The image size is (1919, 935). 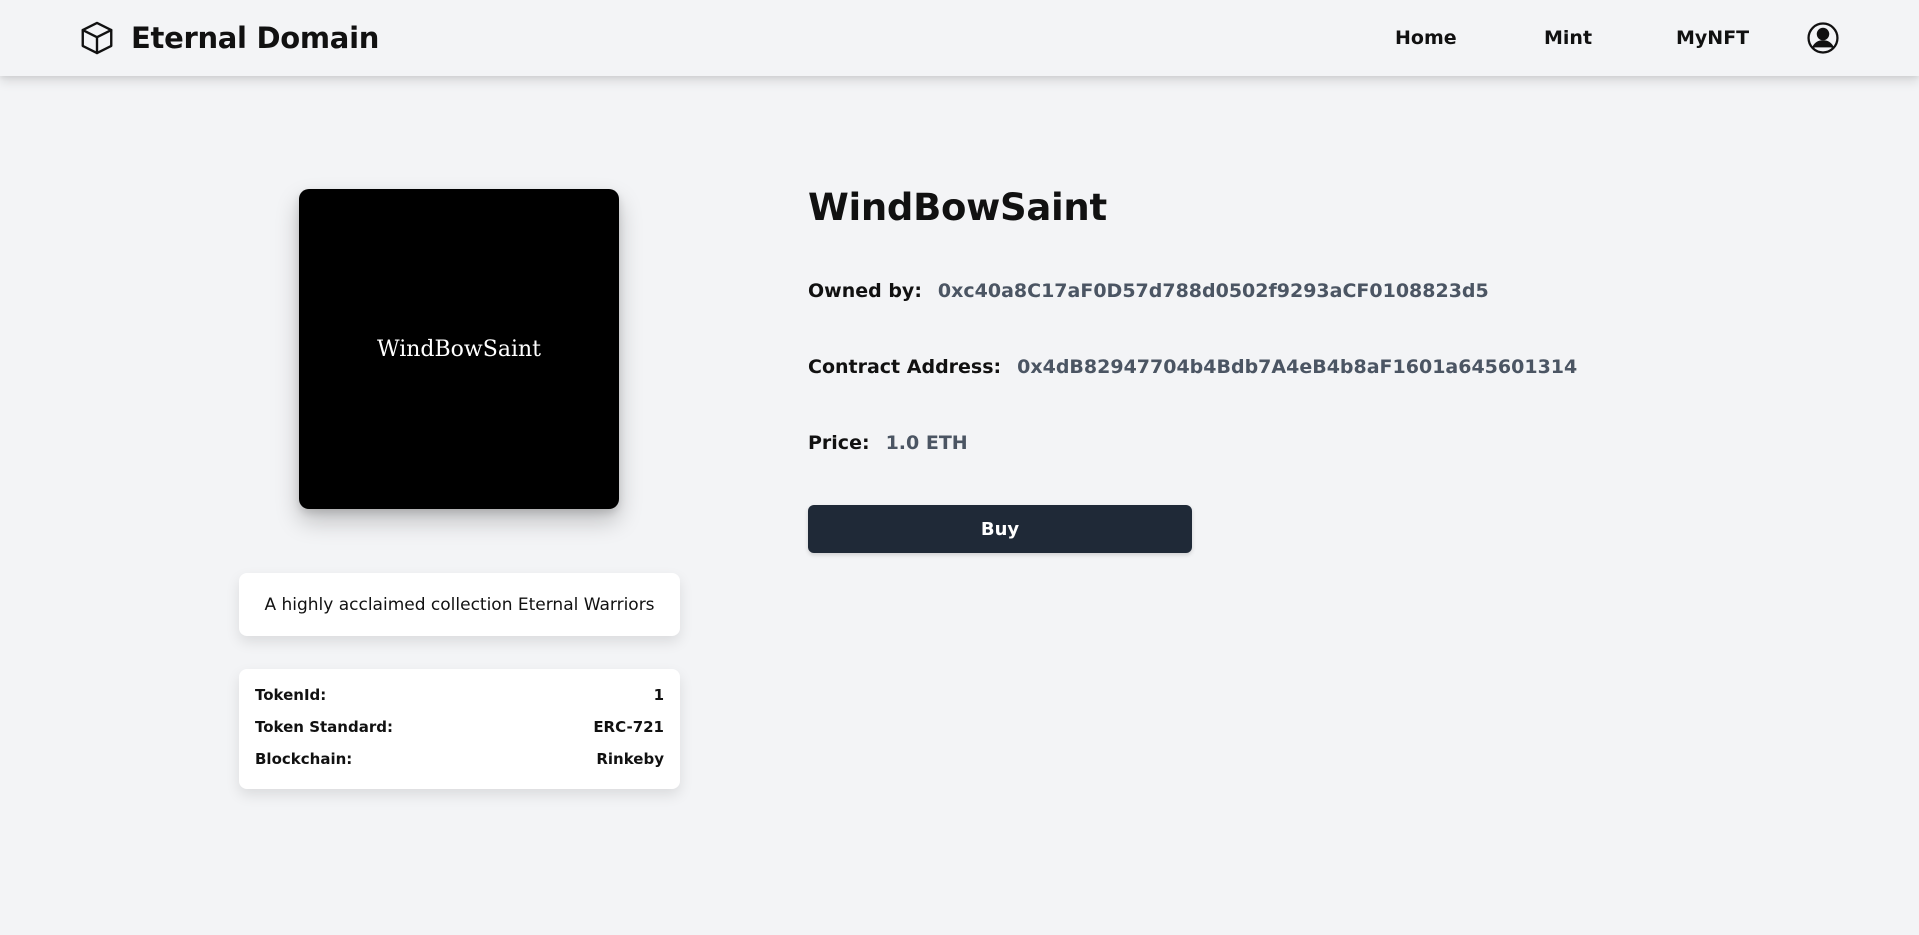 What do you see at coordinates (1568, 38) in the screenshot?
I see `nav-link-mint: Mint` at bounding box center [1568, 38].